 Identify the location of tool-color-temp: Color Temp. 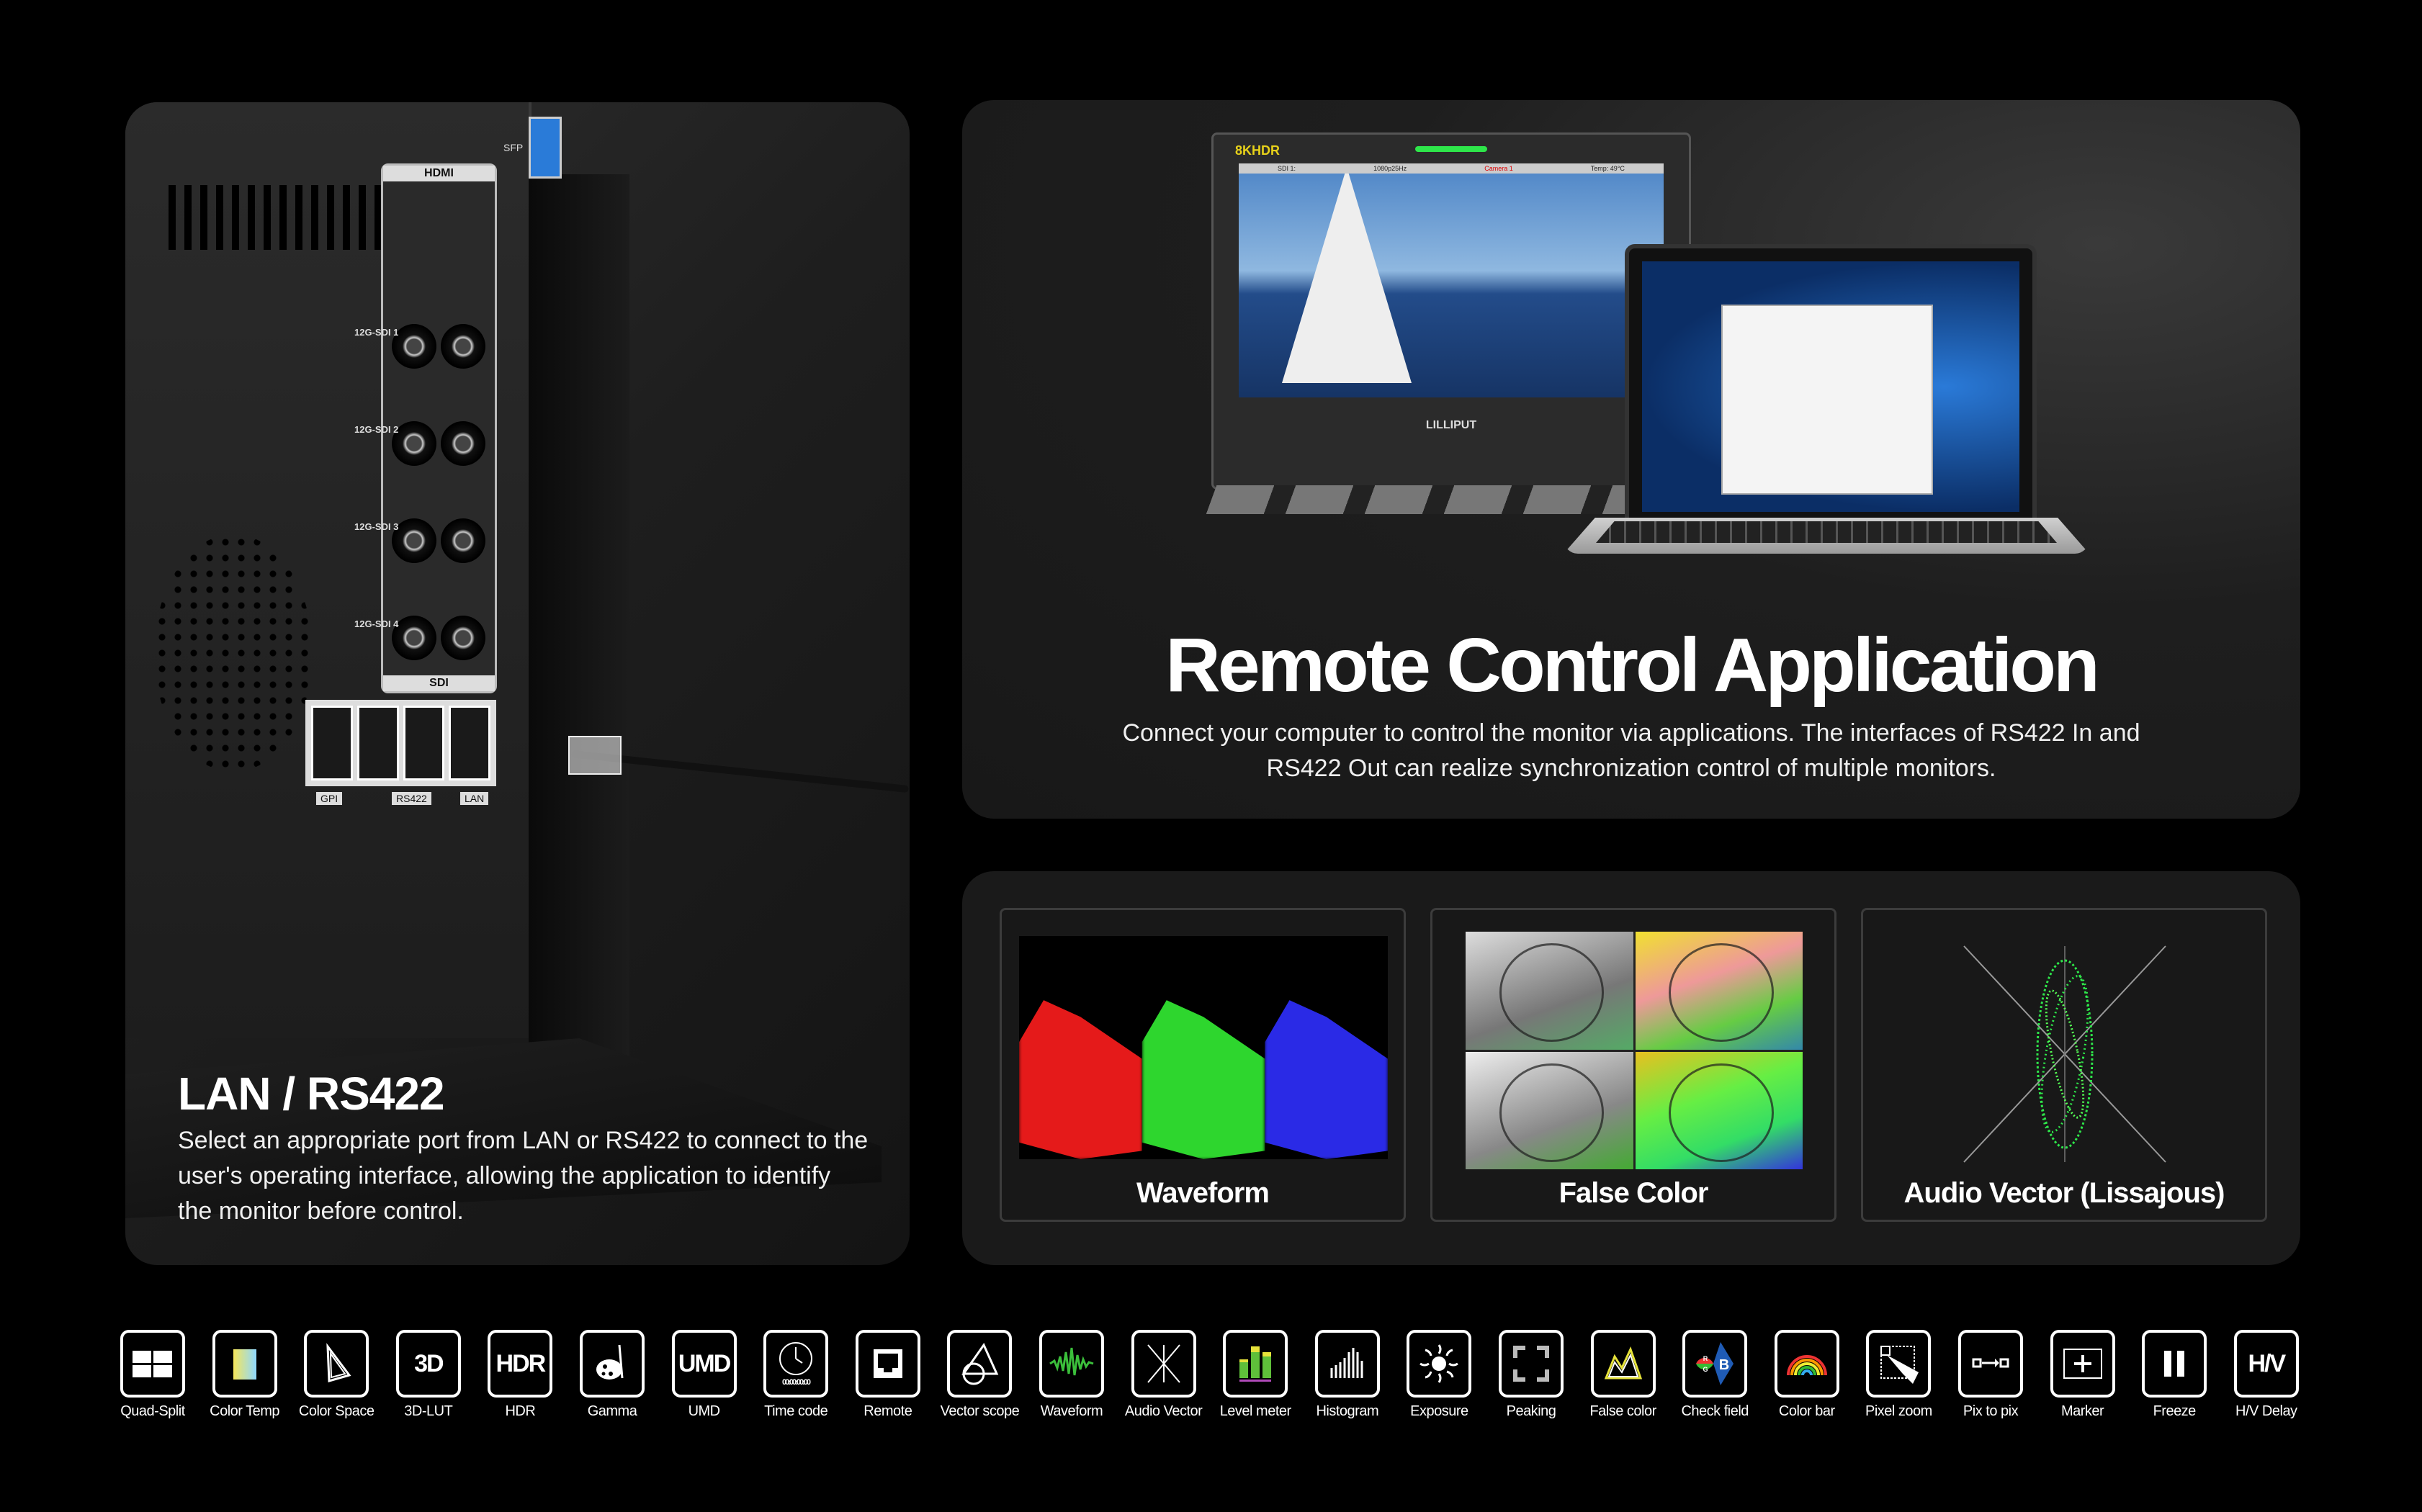
(245, 1375).